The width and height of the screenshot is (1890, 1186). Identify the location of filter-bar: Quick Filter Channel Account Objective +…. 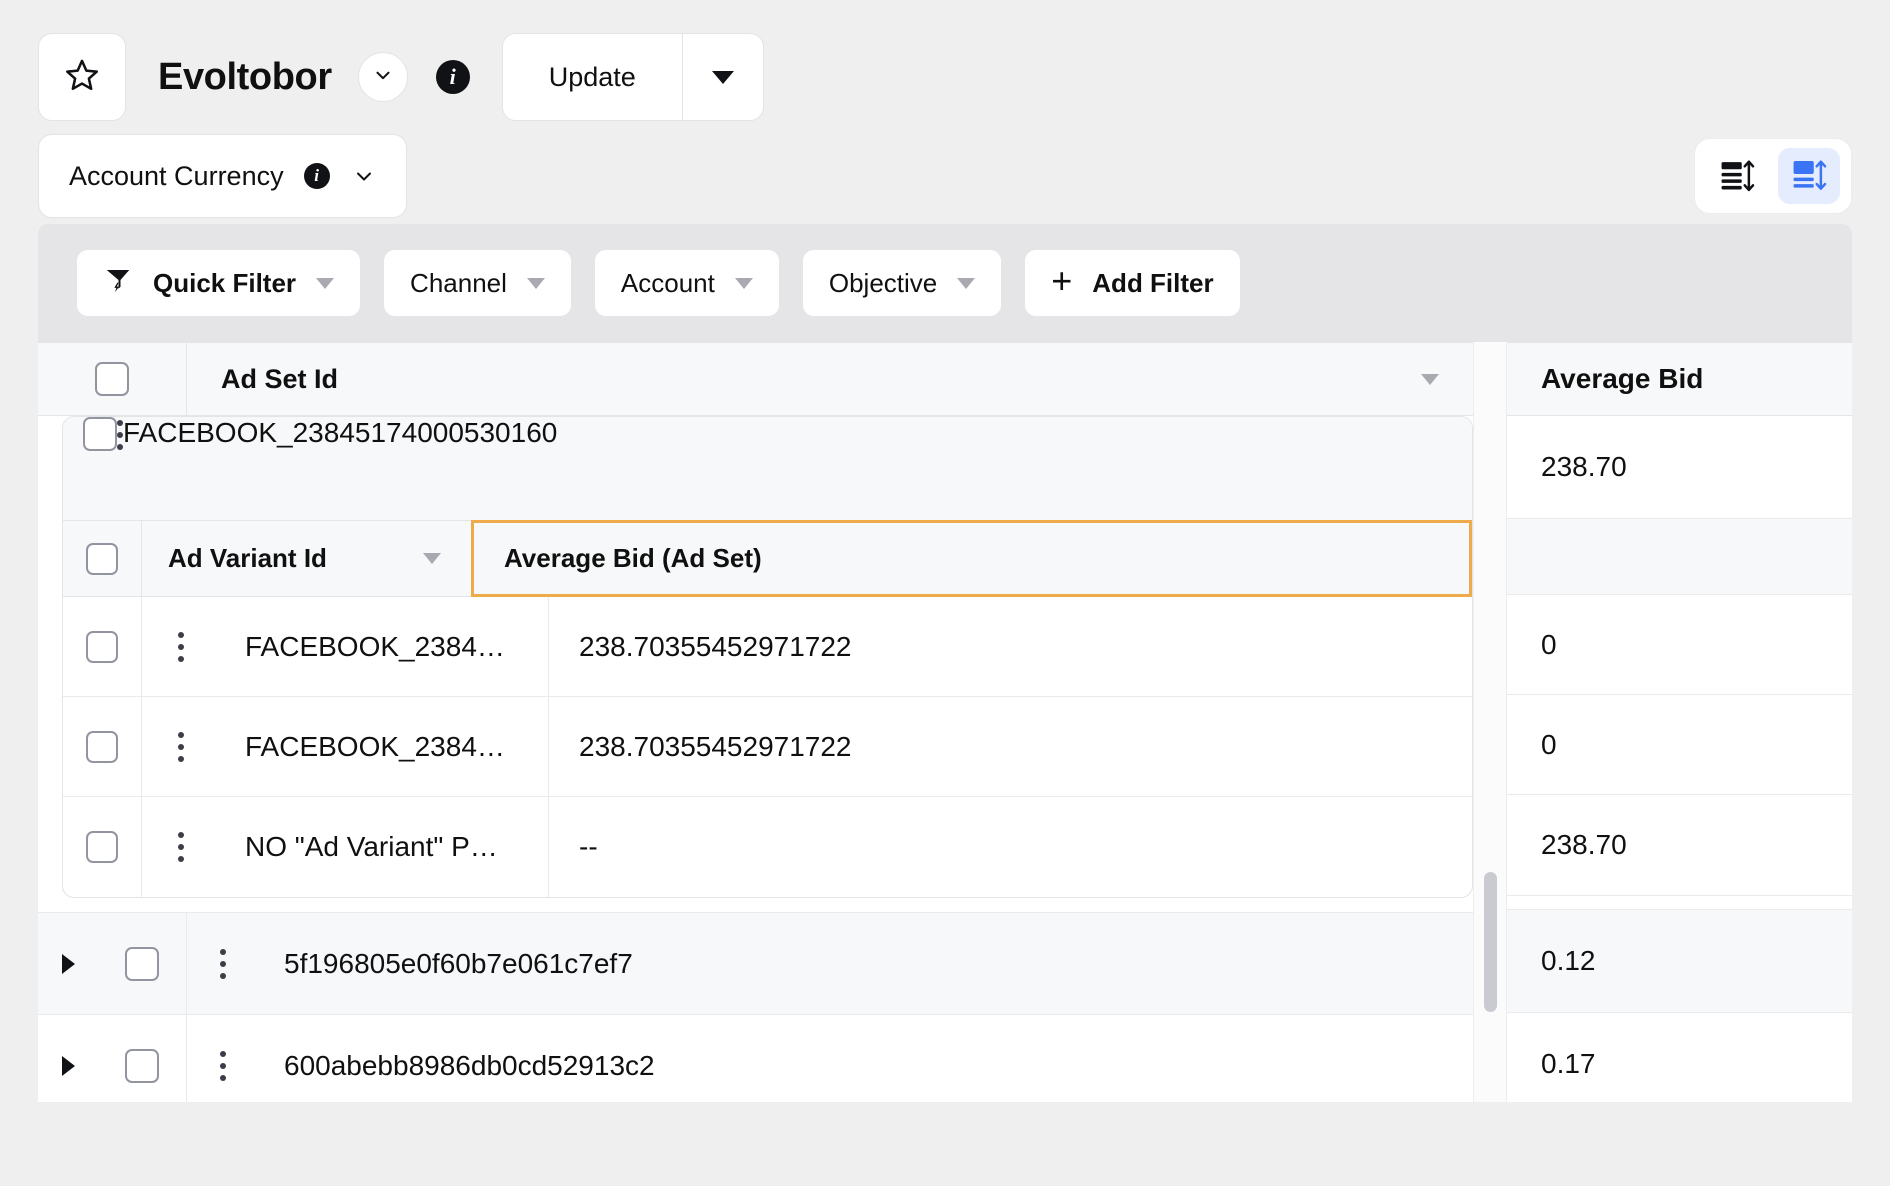
(945, 283).